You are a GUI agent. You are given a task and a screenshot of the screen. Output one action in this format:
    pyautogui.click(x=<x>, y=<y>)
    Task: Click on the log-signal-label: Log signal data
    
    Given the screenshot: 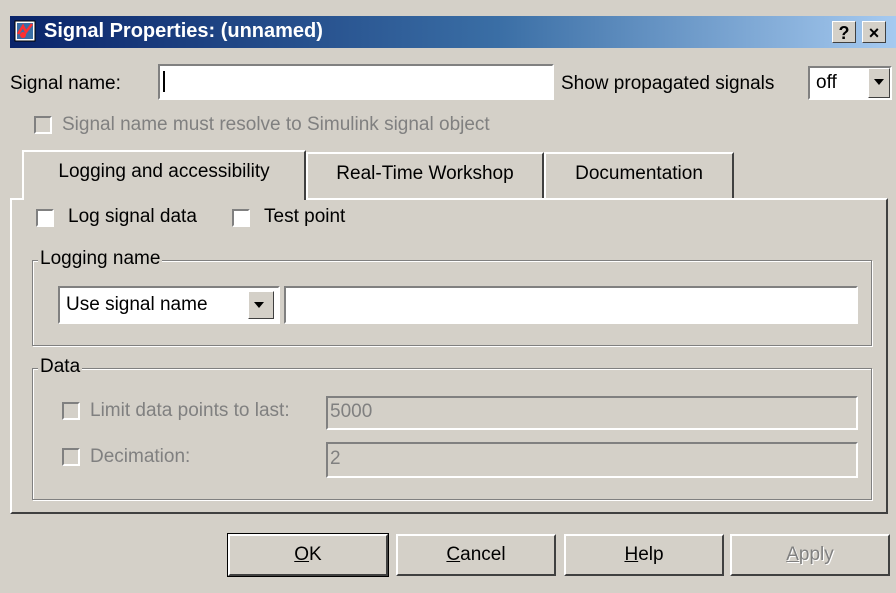 What is the action you would take?
    pyautogui.click(x=132, y=216)
    